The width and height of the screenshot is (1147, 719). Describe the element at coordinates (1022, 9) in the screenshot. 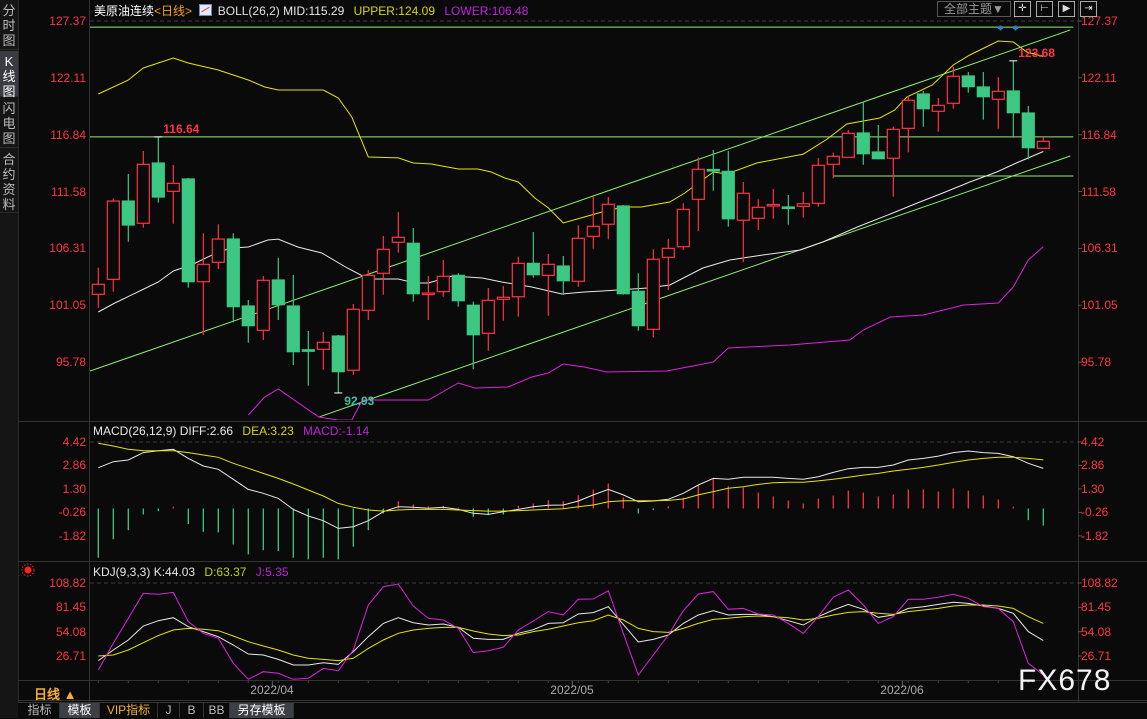

I see `crosshair-icon: ✛` at that location.